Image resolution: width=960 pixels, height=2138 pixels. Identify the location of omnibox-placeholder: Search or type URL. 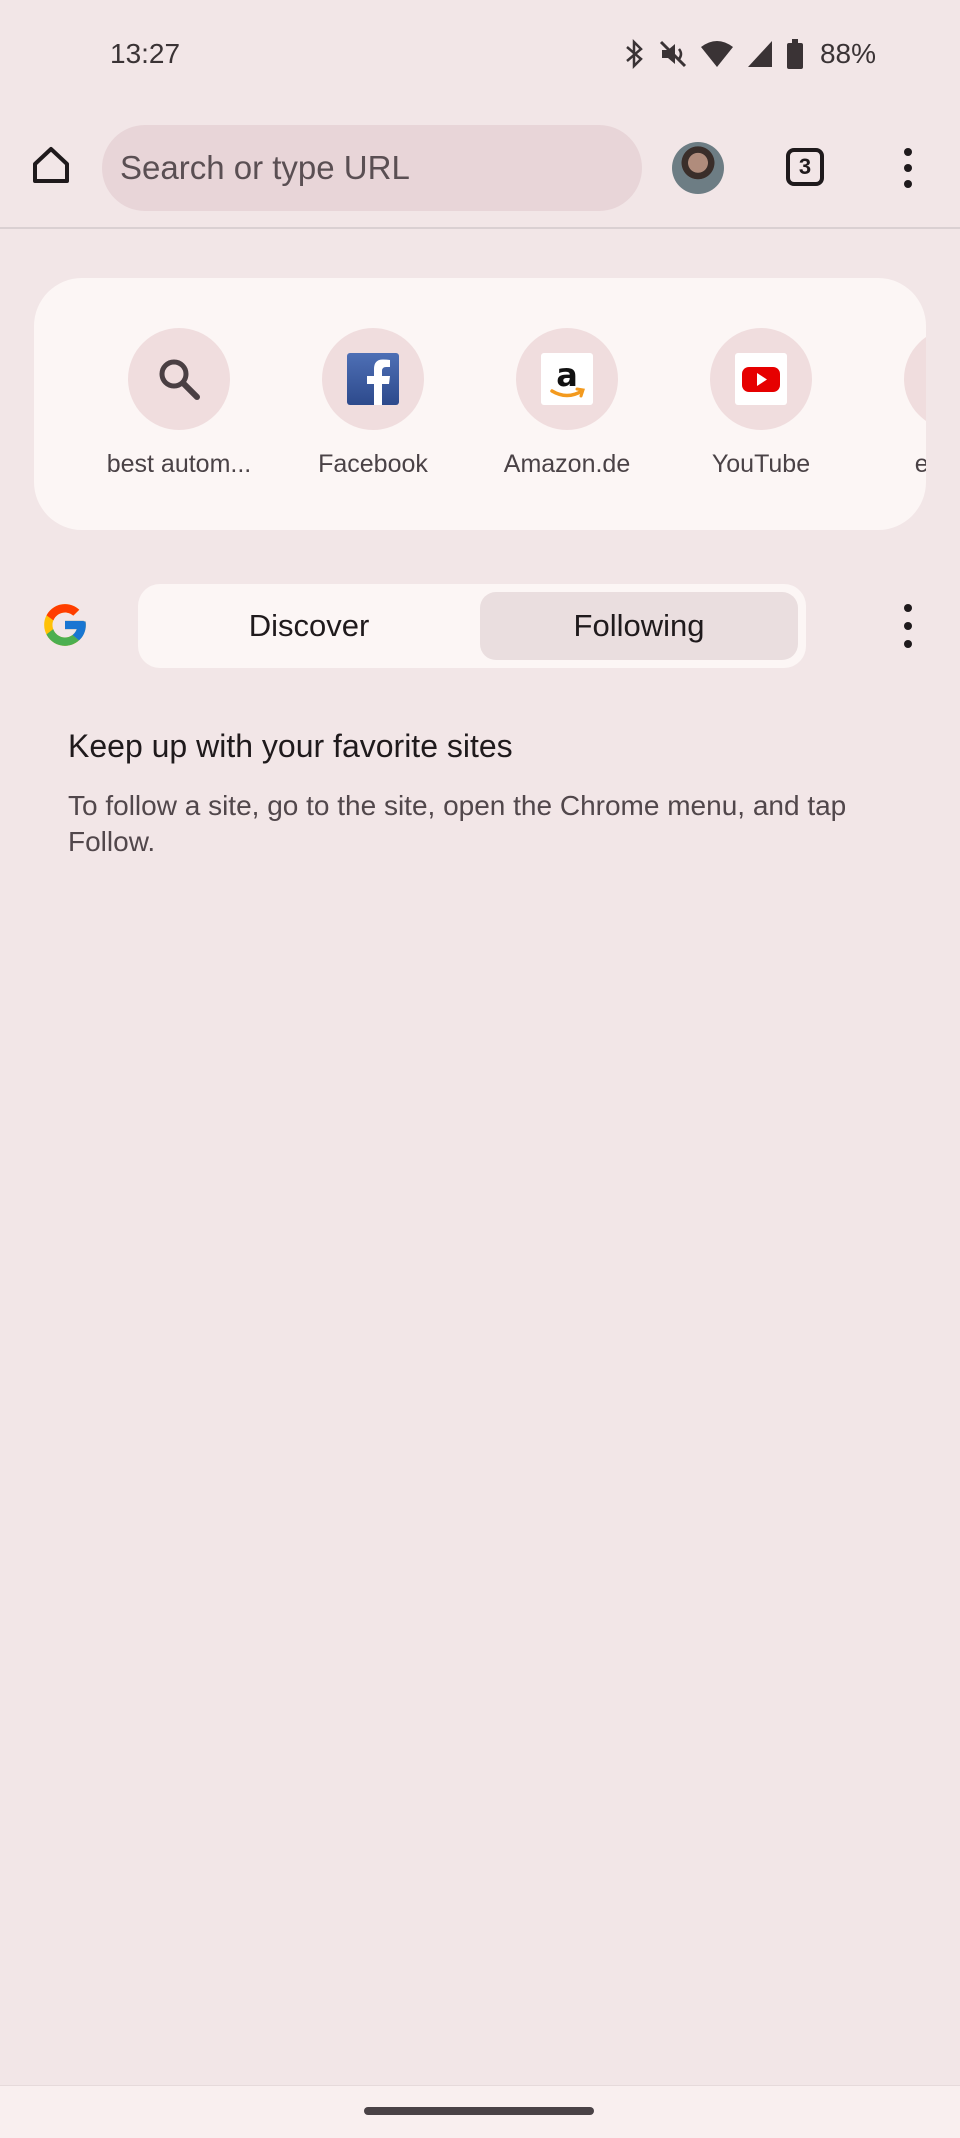
(265, 167).